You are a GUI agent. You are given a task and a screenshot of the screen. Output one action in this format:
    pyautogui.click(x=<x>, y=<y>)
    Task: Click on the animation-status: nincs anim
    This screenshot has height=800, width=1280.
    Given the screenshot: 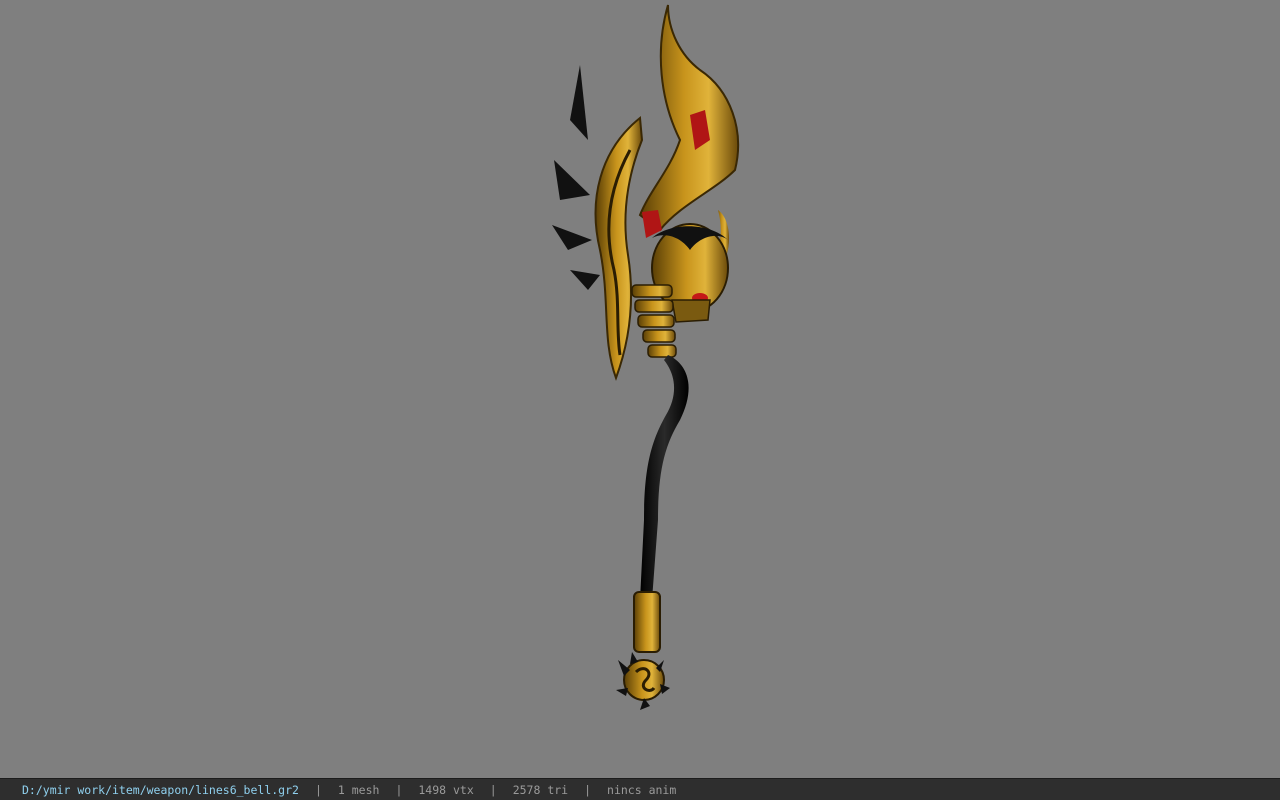 What is the action you would take?
    pyautogui.click(x=642, y=789)
    